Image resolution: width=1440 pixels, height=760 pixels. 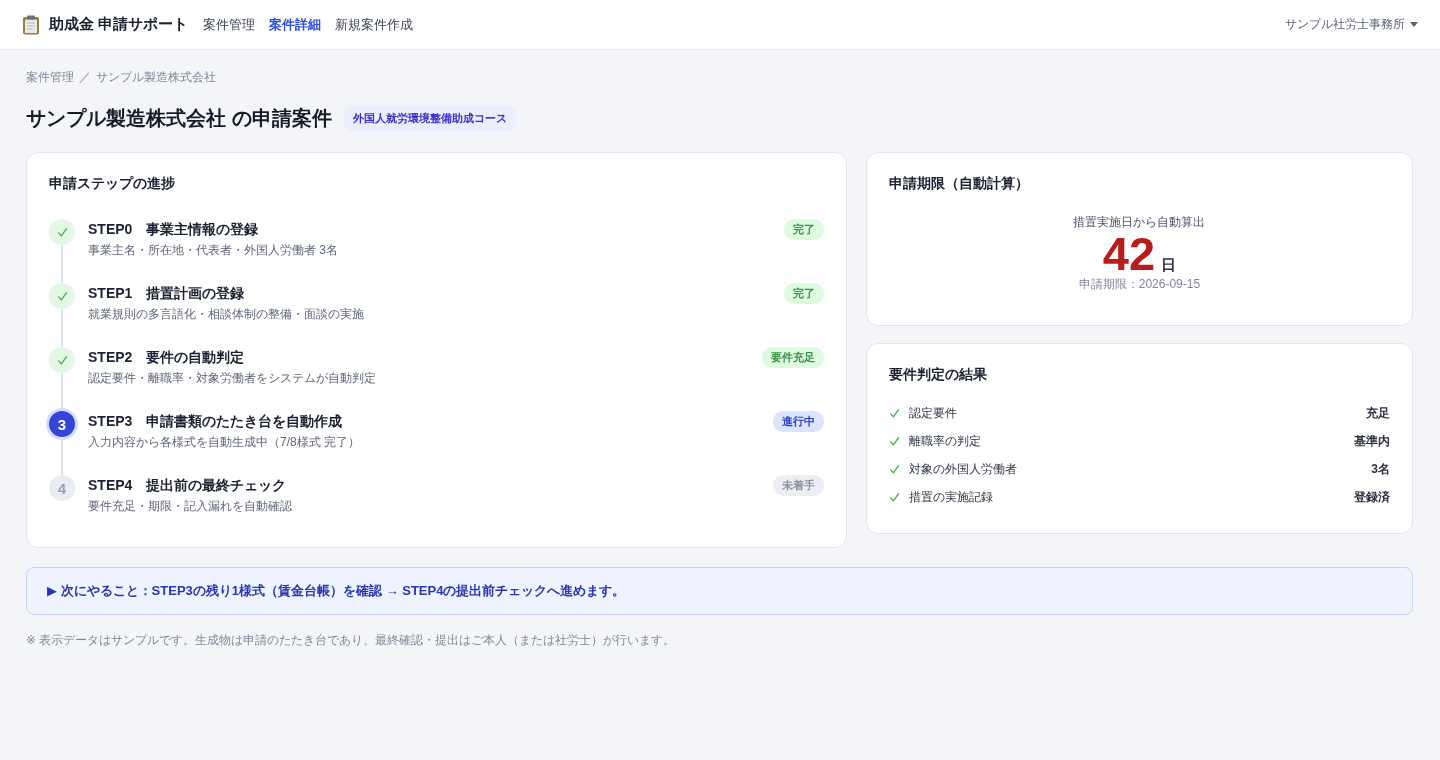 I want to click on caret-icon, so click(x=1414, y=24).